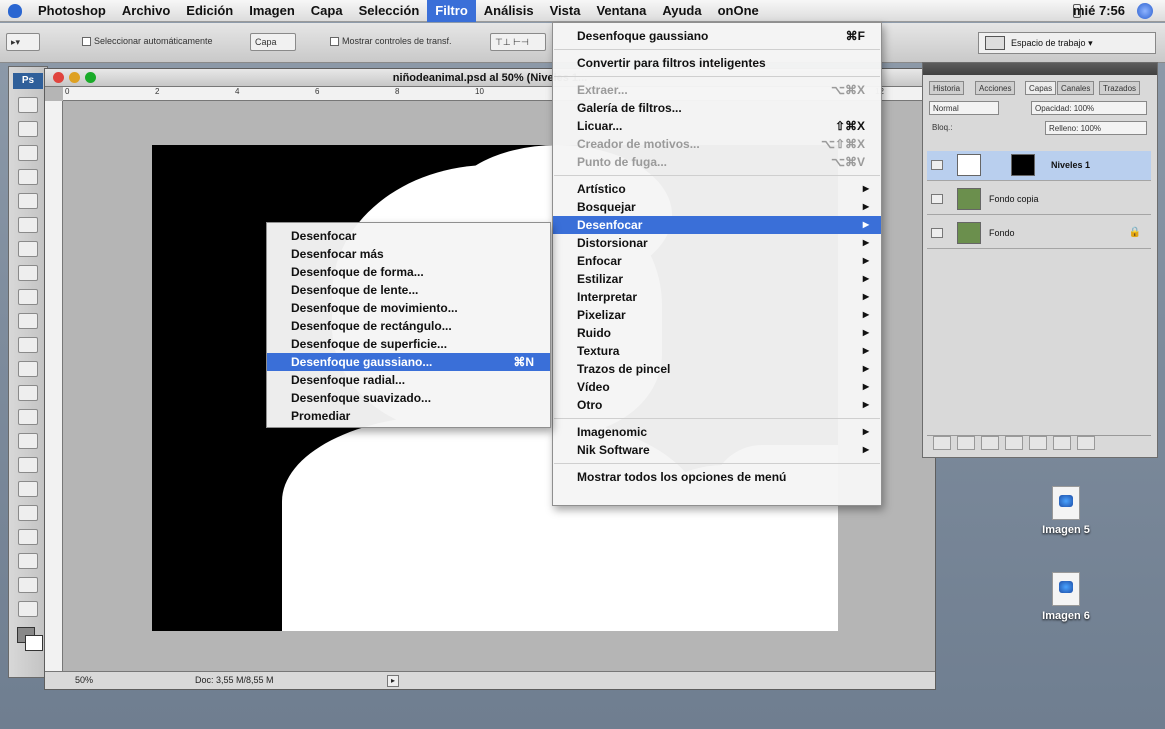 Image resolution: width=1165 pixels, height=729 pixels. I want to click on menu-onone: onOne, so click(738, 11).